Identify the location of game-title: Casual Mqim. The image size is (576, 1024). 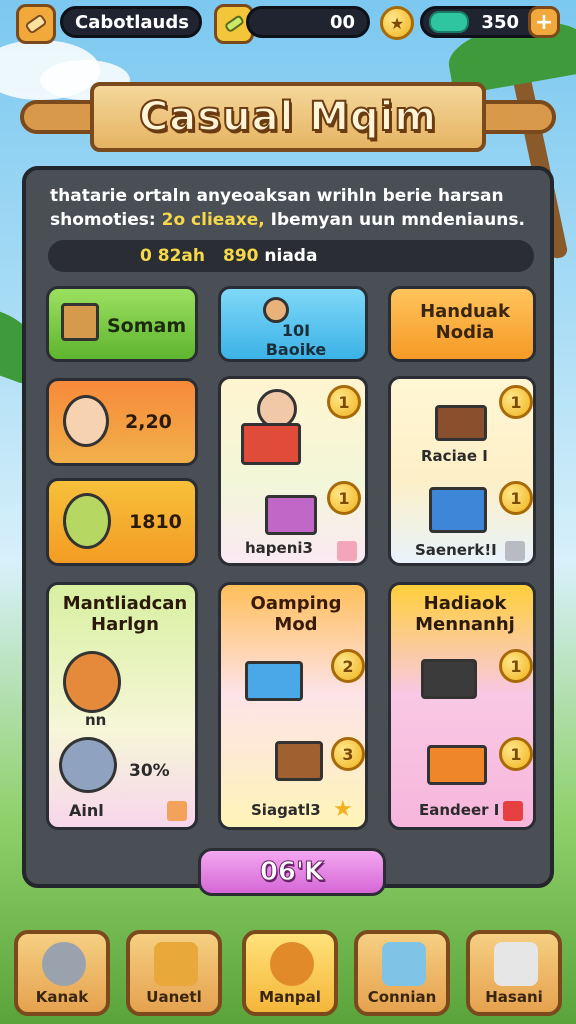
(288, 117).